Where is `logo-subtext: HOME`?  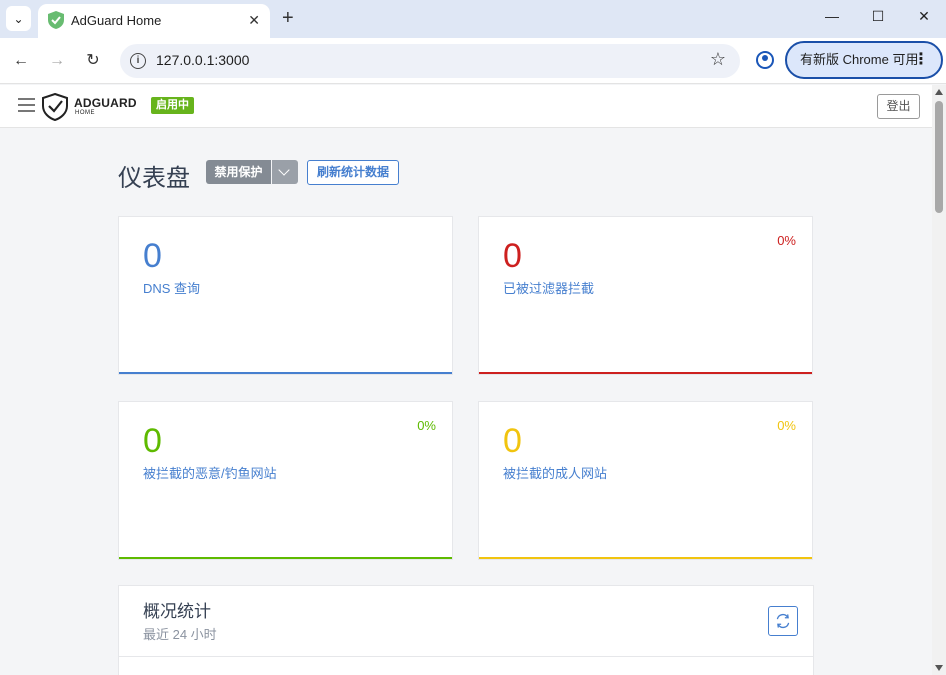
logo-subtext: HOME is located at coordinates (85, 113).